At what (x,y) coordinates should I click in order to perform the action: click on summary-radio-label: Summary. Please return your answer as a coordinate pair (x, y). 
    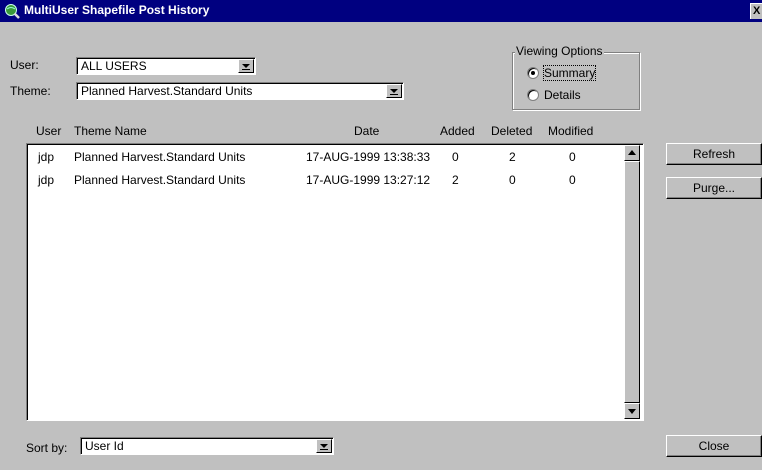
    Looking at the image, I should click on (569, 73).